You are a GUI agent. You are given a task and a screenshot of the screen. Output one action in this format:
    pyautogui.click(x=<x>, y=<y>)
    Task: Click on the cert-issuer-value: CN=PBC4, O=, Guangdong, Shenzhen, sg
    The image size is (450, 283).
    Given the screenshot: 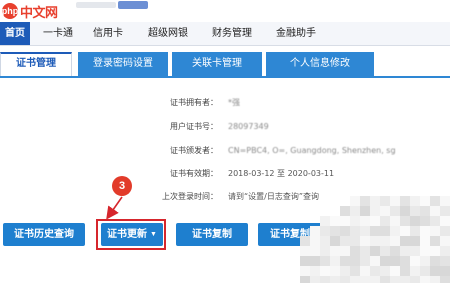 What is the action you would take?
    pyautogui.click(x=312, y=150)
    